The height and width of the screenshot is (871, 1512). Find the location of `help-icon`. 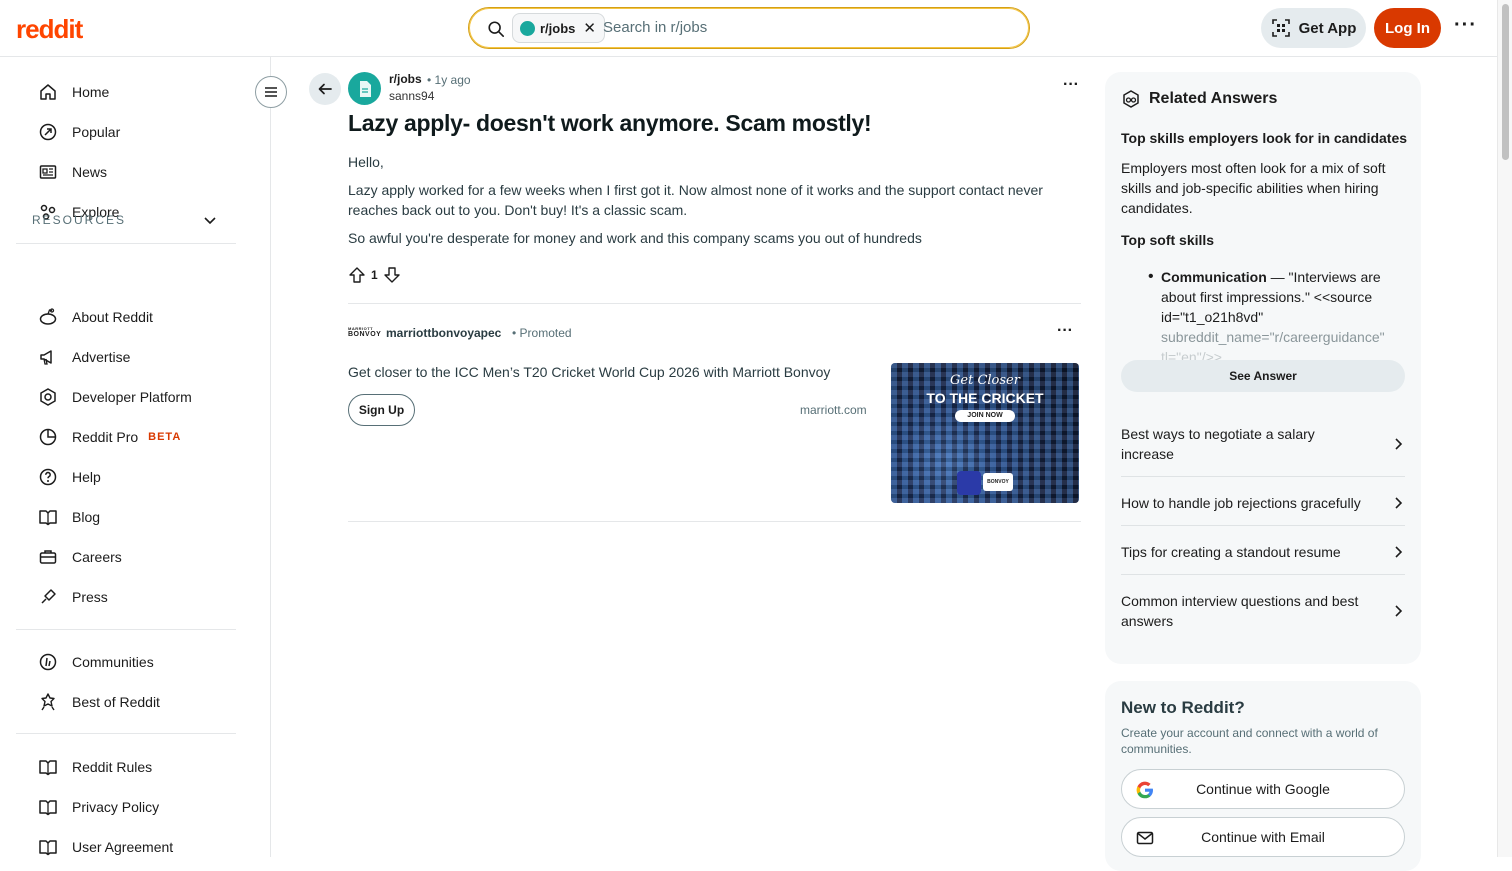

help-icon is located at coordinates (48, 477).